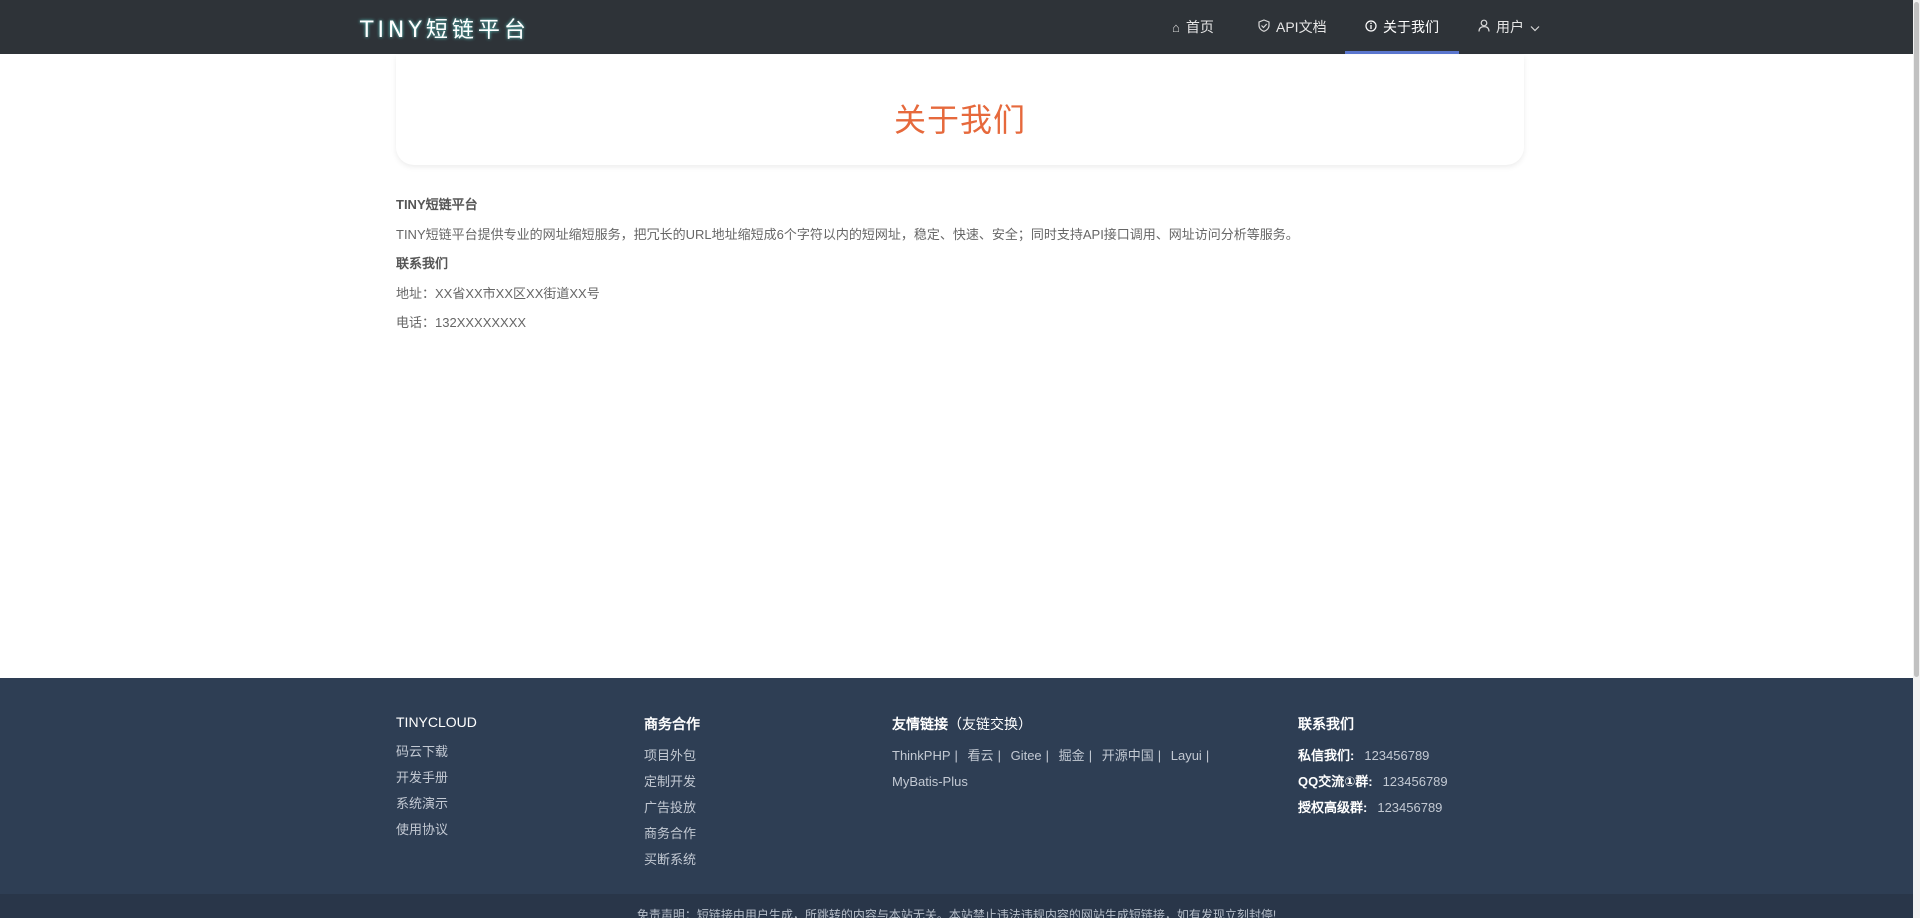  Describe the element at coordinates (1373, 808) in the screenshot. I see `contact-row: 授权高级群: 123456789` at that location.